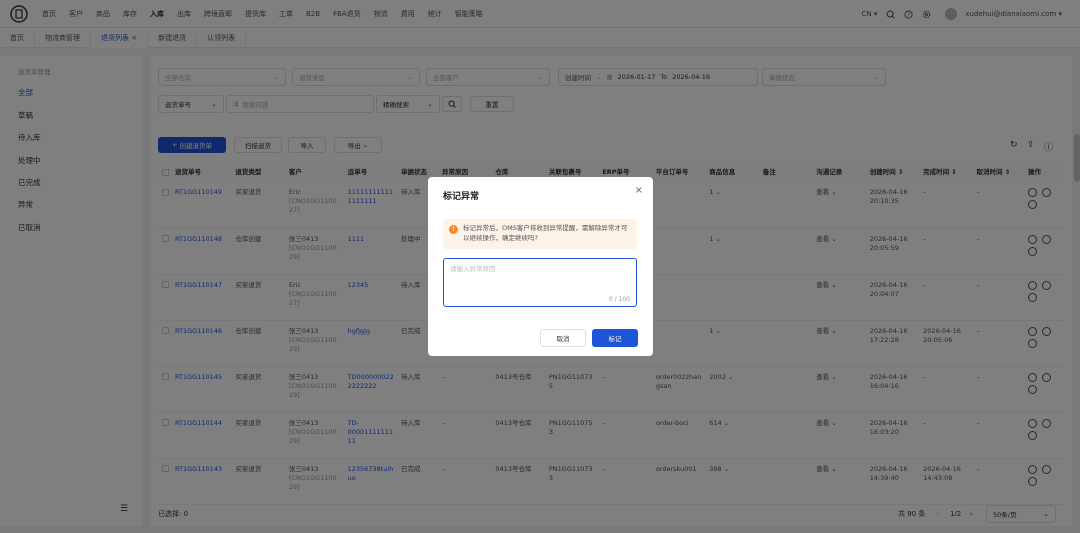 The height and width of the screenshot is (533, 1080). Describe the element at coordinates (545, 233) in the screenshot. I see `warning-text: 标记异常后，OMS客户将收到异常提醒，需解除异常才可以继续操作，确定继续吗?` at that location.